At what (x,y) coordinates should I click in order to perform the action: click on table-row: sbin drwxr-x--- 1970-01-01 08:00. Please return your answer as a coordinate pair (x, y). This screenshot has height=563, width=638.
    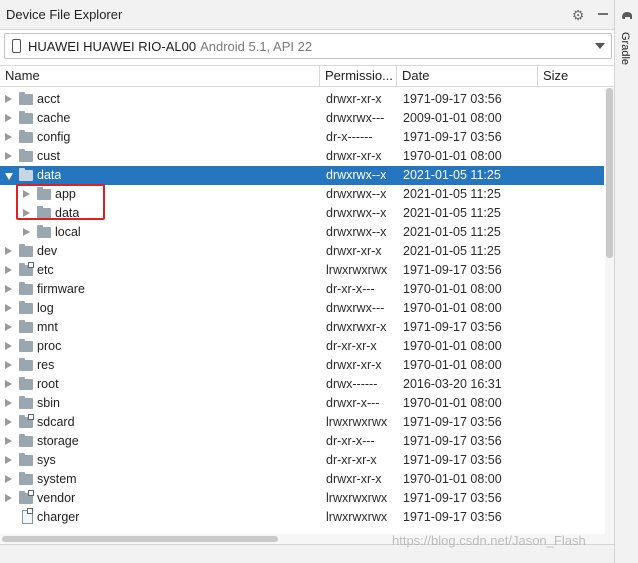
    Looking at the image, I should click on (302, 403).